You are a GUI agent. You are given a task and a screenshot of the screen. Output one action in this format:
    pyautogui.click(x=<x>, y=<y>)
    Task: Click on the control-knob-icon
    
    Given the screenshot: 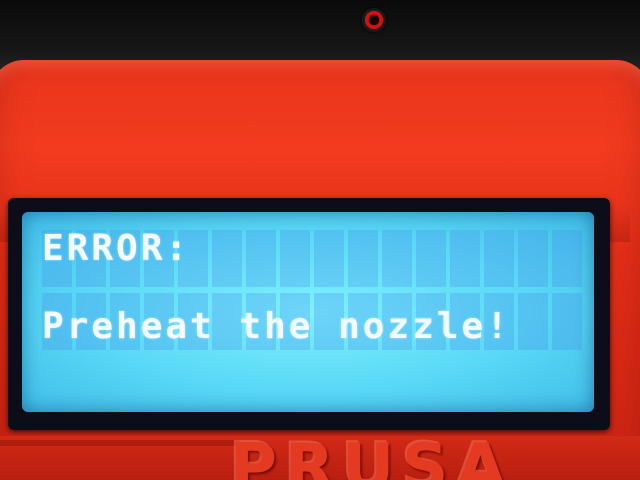 What is the action you would take?
    pyautogui.click(x=374, y=20)
    